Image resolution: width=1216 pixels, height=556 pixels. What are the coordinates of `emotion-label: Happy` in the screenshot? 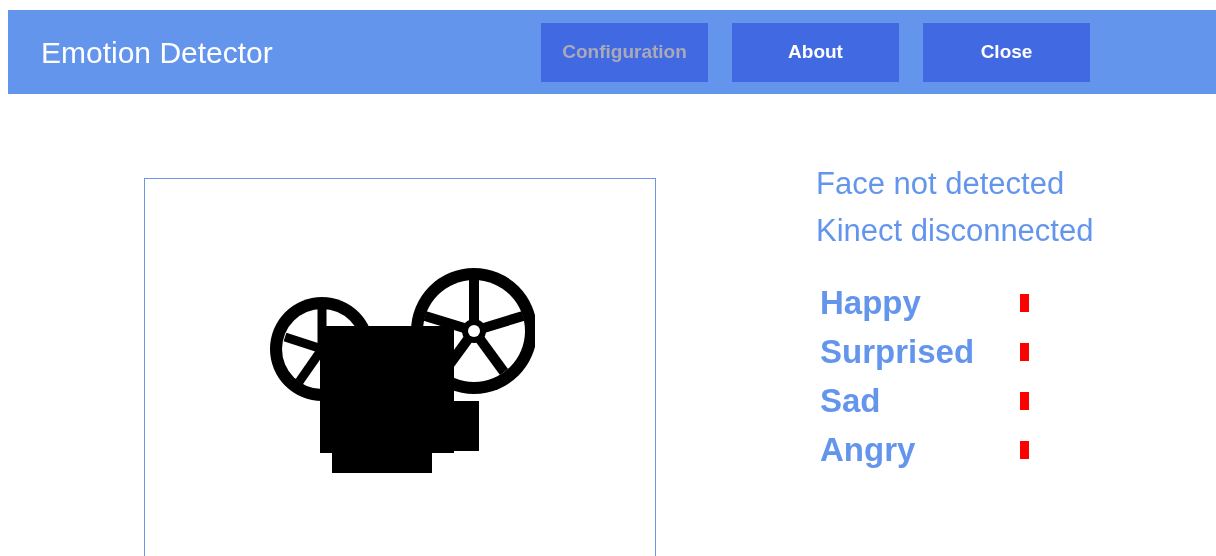 It's located at (871, 303).